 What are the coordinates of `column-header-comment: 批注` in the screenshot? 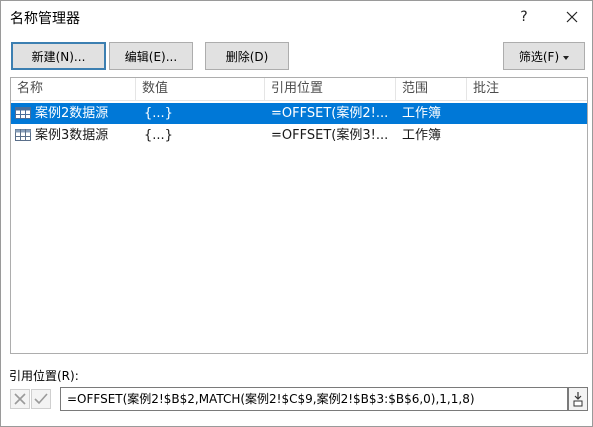 It's located at (527, 89).